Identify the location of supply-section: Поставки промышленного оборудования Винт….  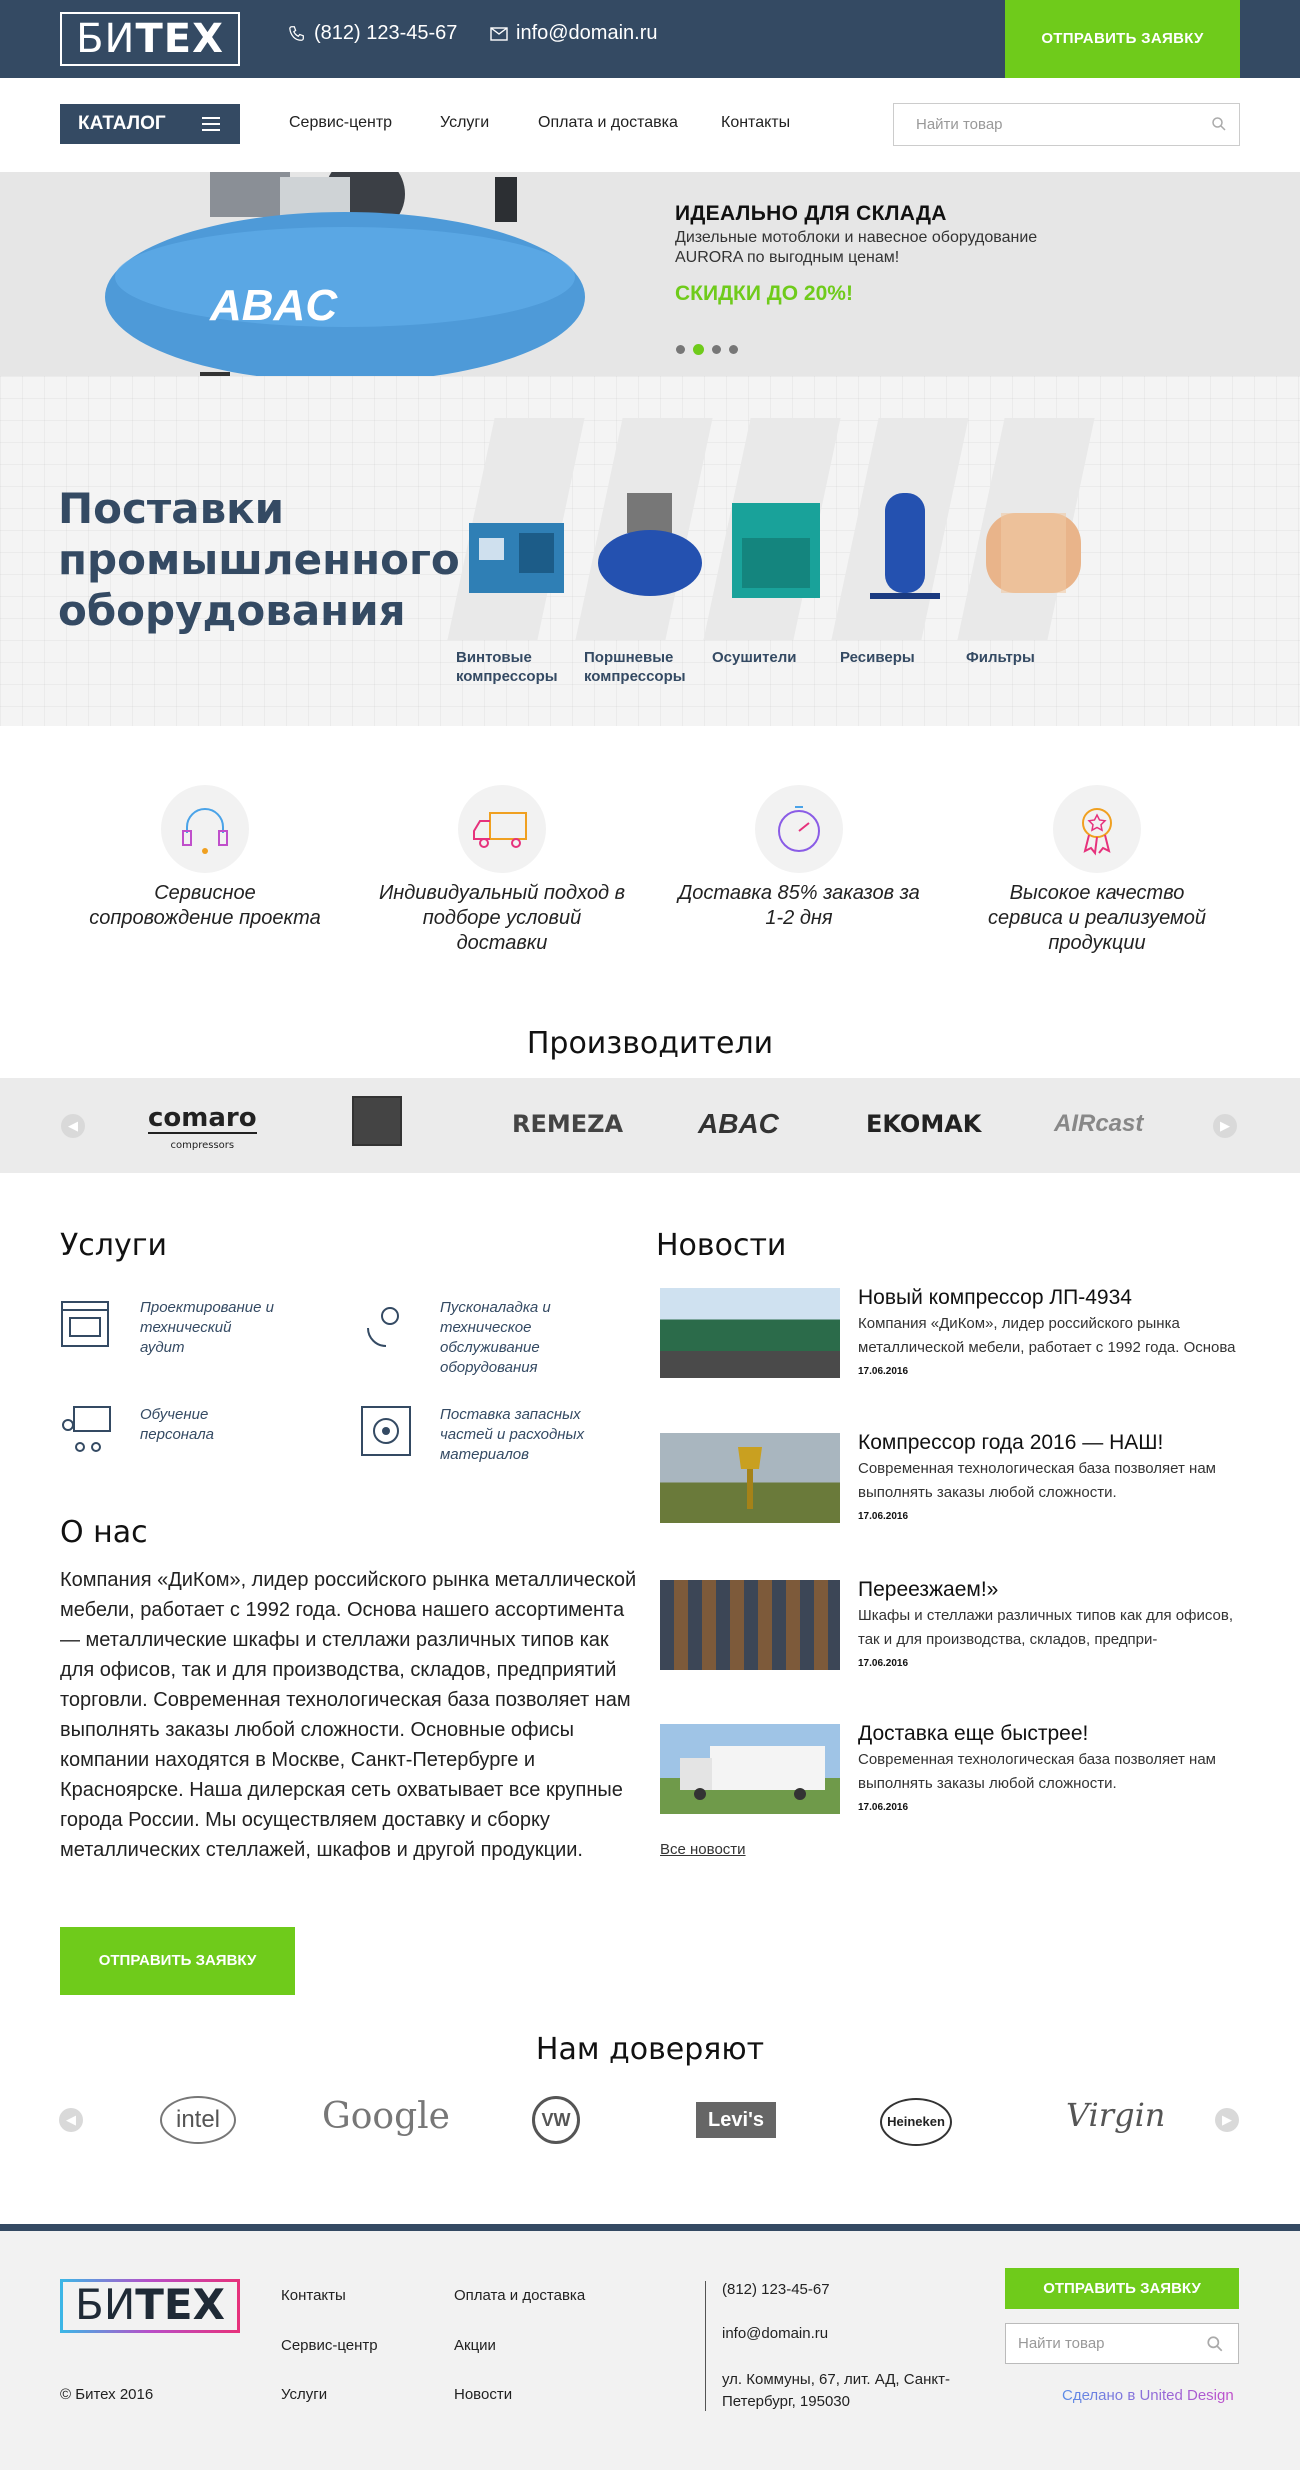
(650, 551).